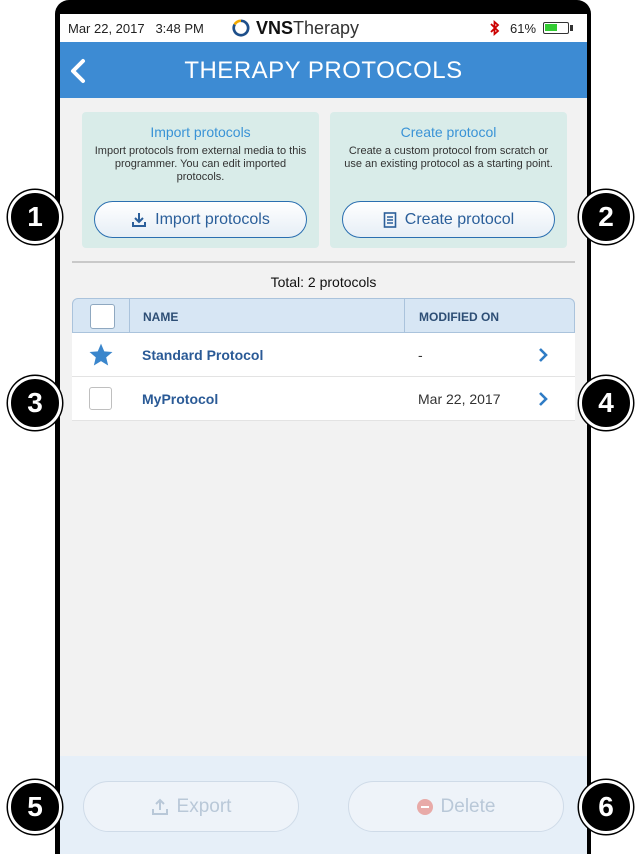  Describe the element at coordinates (459, 317) in the screenshot. I see `column-header-modified: MODIFIED ON` at that location.